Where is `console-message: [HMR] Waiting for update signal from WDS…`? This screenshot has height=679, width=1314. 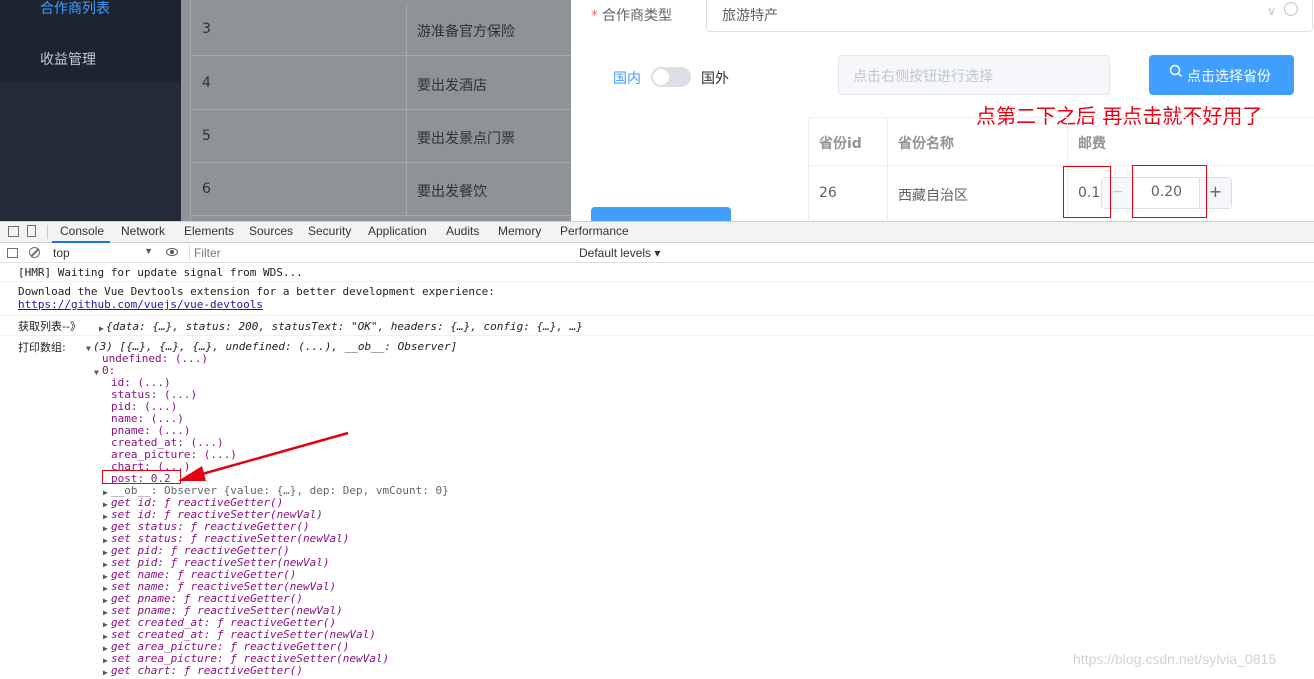 console-message: [HMR] Waiting for update signal from WDS… is located at coordinates (657, 272).